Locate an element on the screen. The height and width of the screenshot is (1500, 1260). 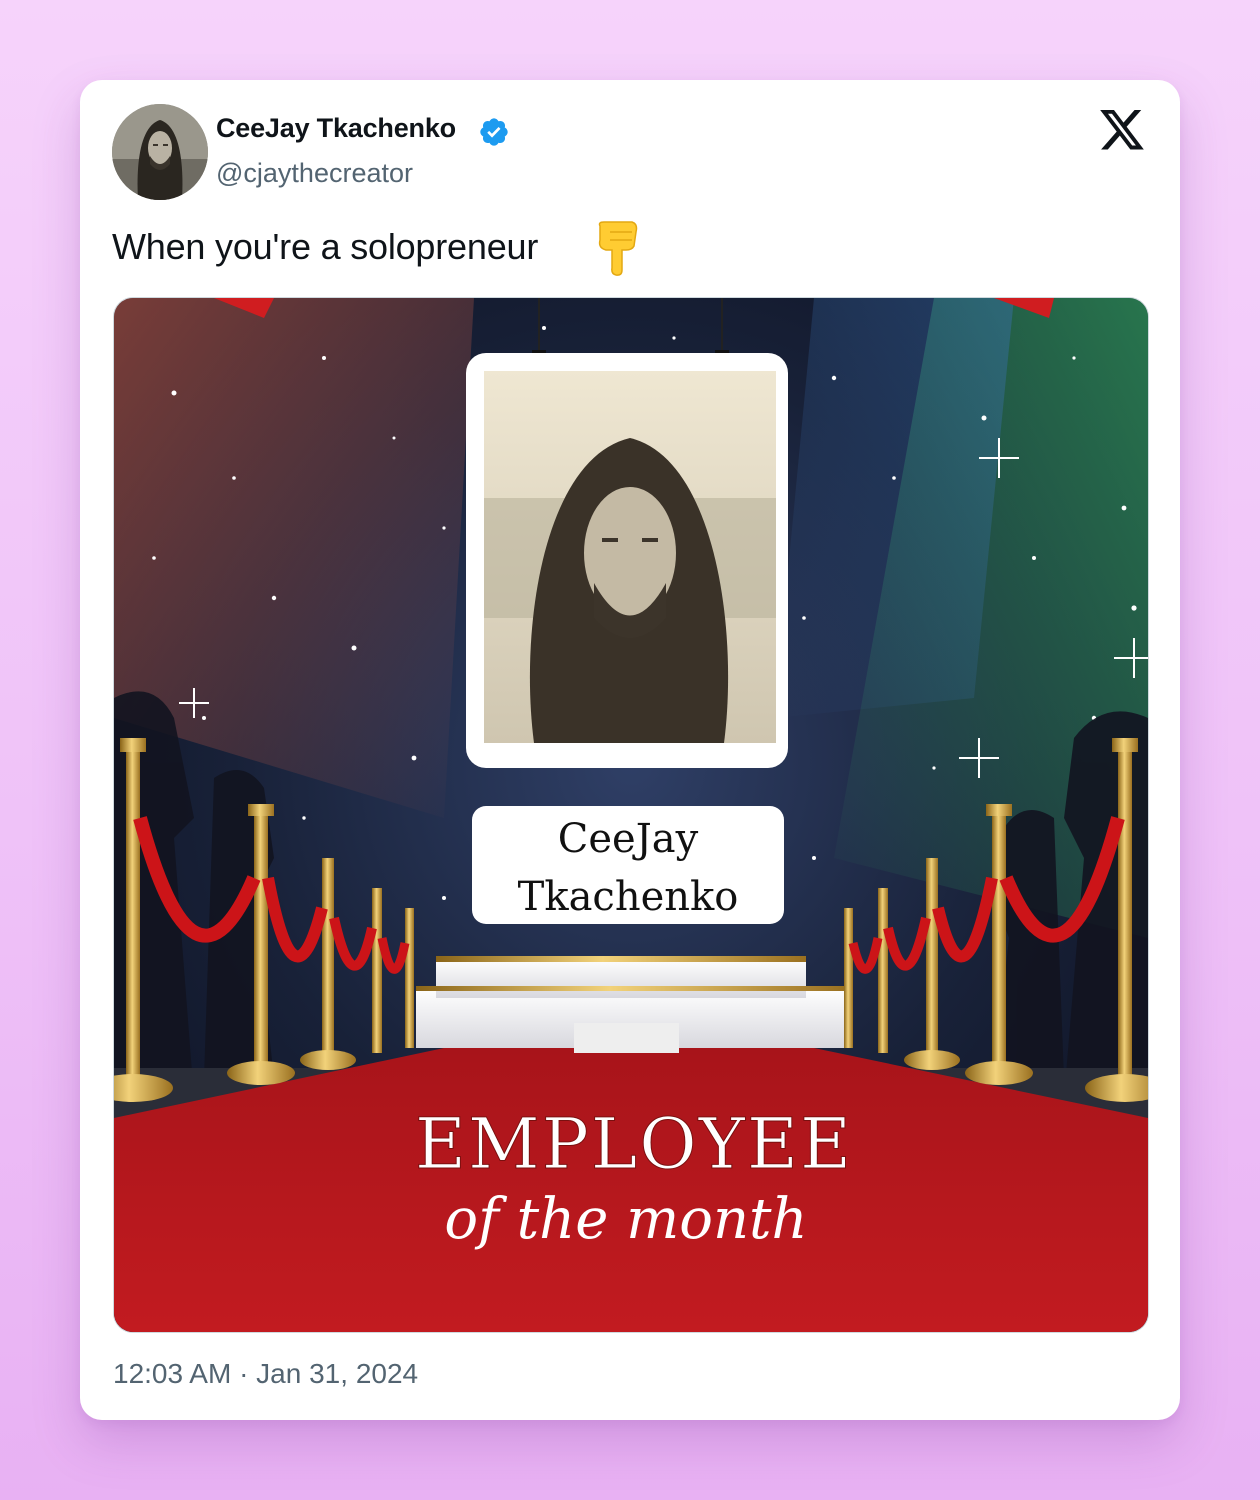
pointing-down-icon is located at coordinates (618, 248).